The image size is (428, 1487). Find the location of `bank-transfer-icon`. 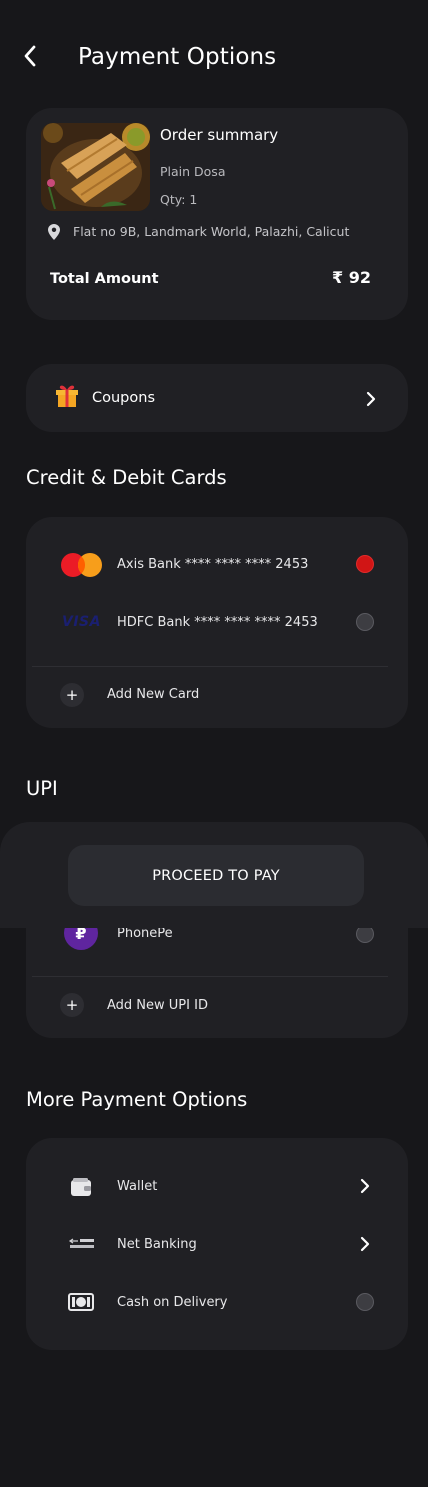

bank-transfer-icon is located at coordinates (81, 1243).